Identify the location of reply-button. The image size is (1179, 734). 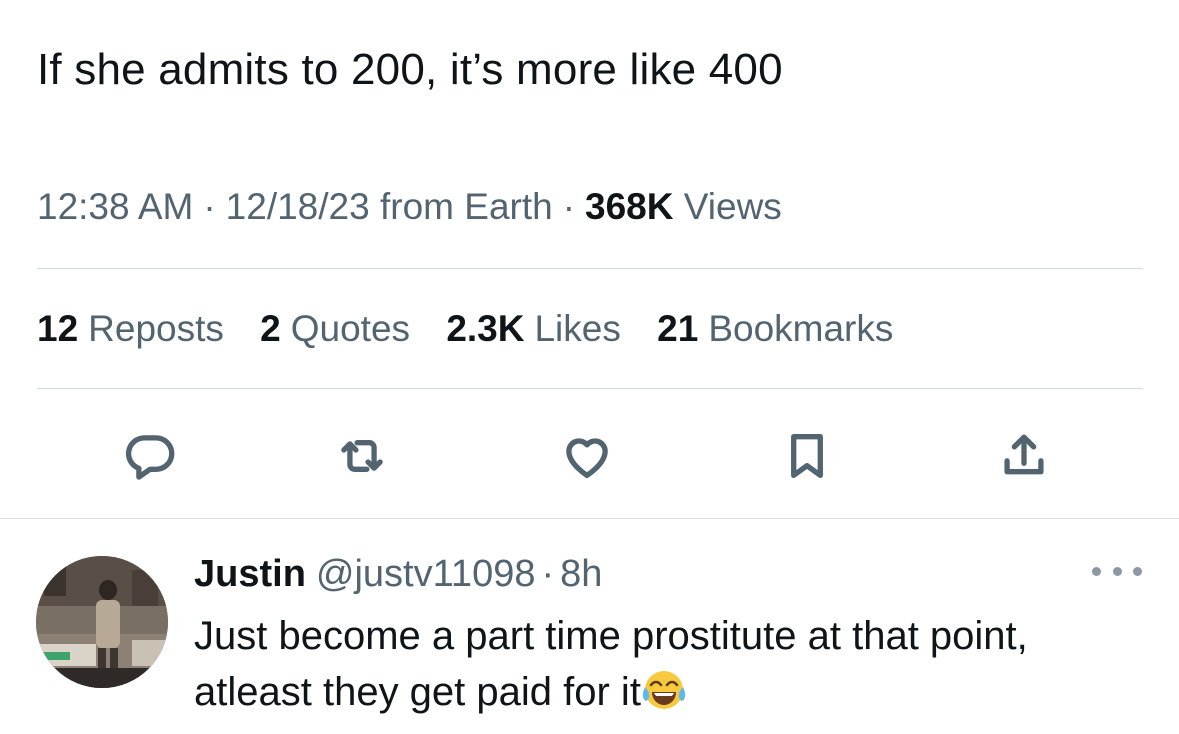
(150, 456).